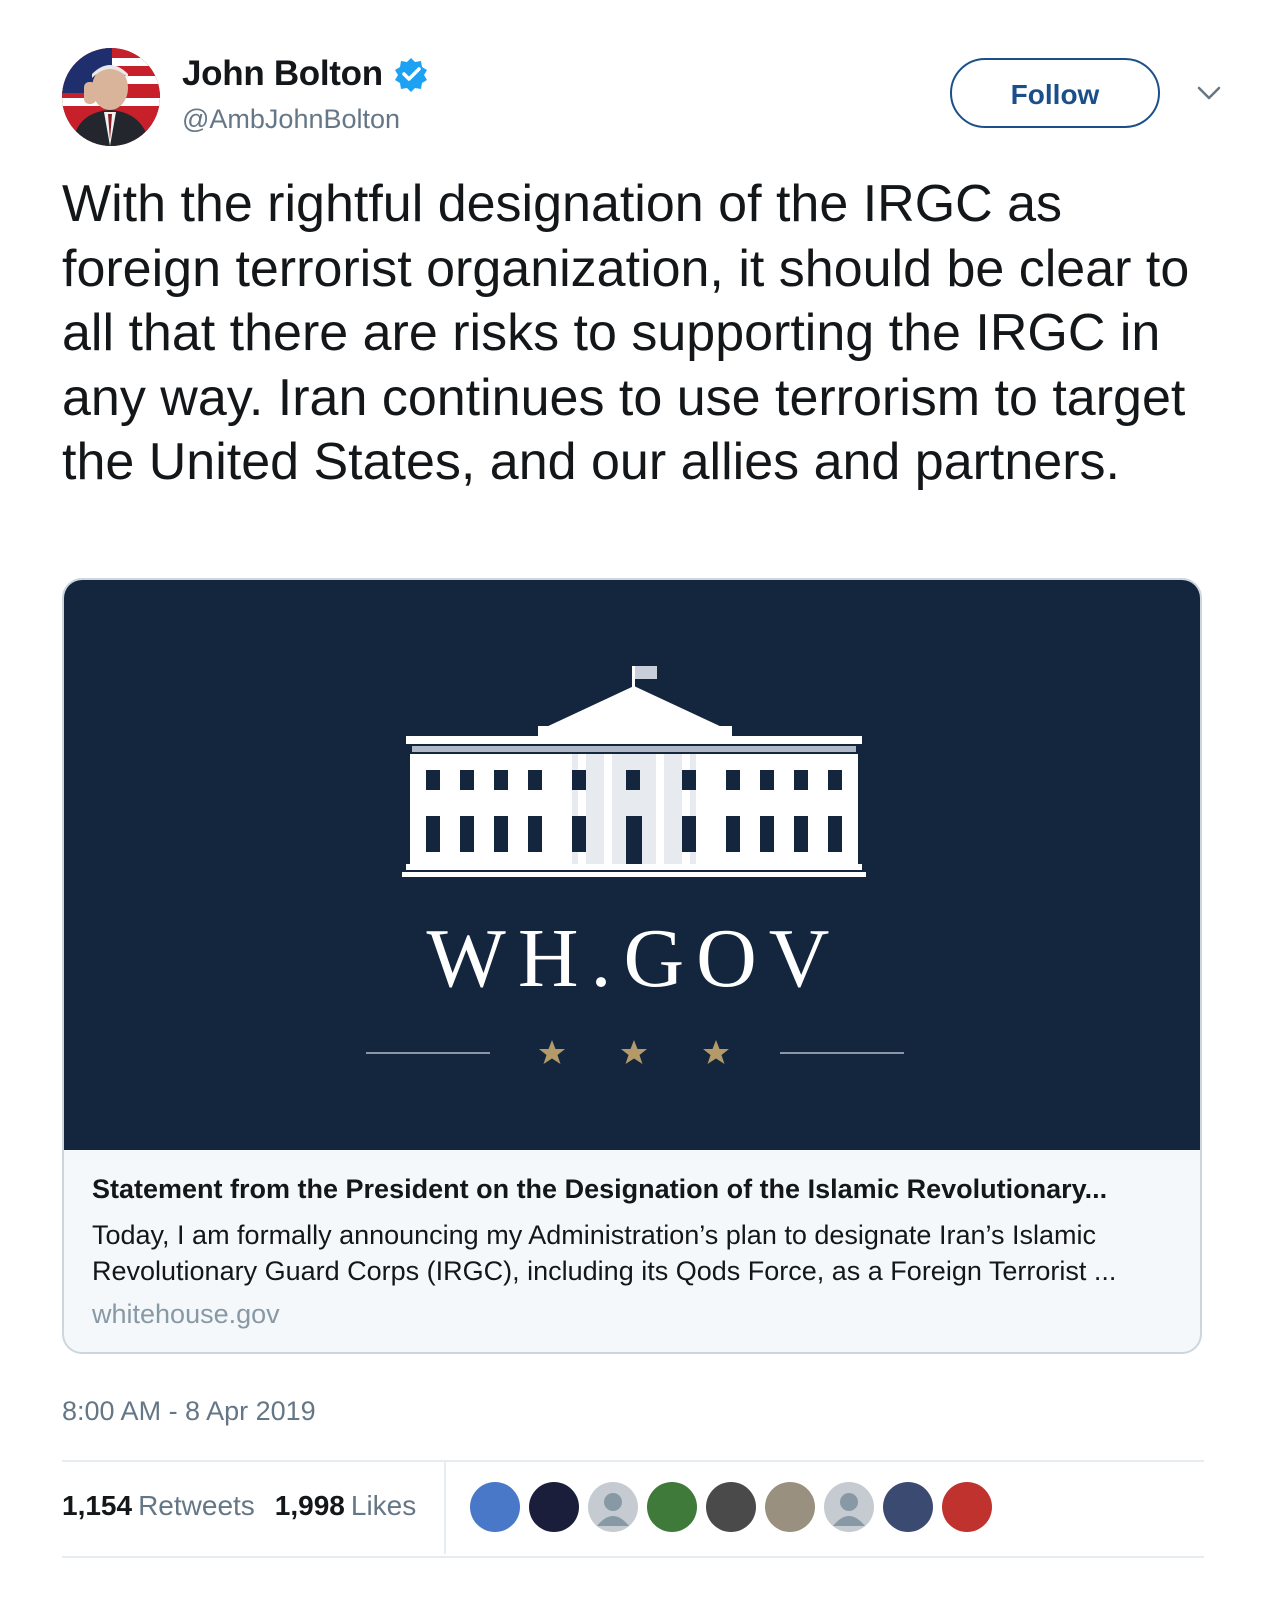 The height and width of the screenshot is (1600, 1286). I want to click on author-avatar, so click(111, 97).